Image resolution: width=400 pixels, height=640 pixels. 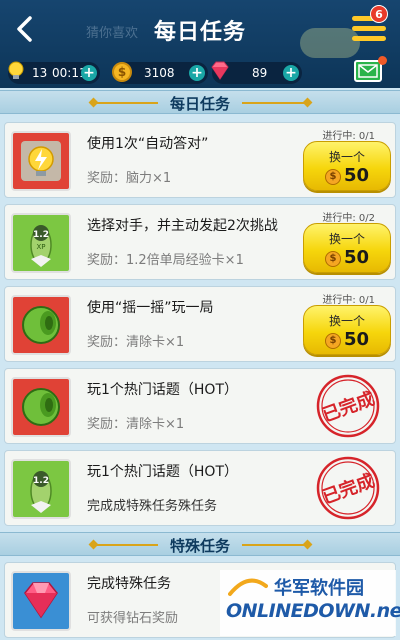 I want to click on task-reward: 奖励：1.2倍单局经验卡×1, so click(x=165, y=260).